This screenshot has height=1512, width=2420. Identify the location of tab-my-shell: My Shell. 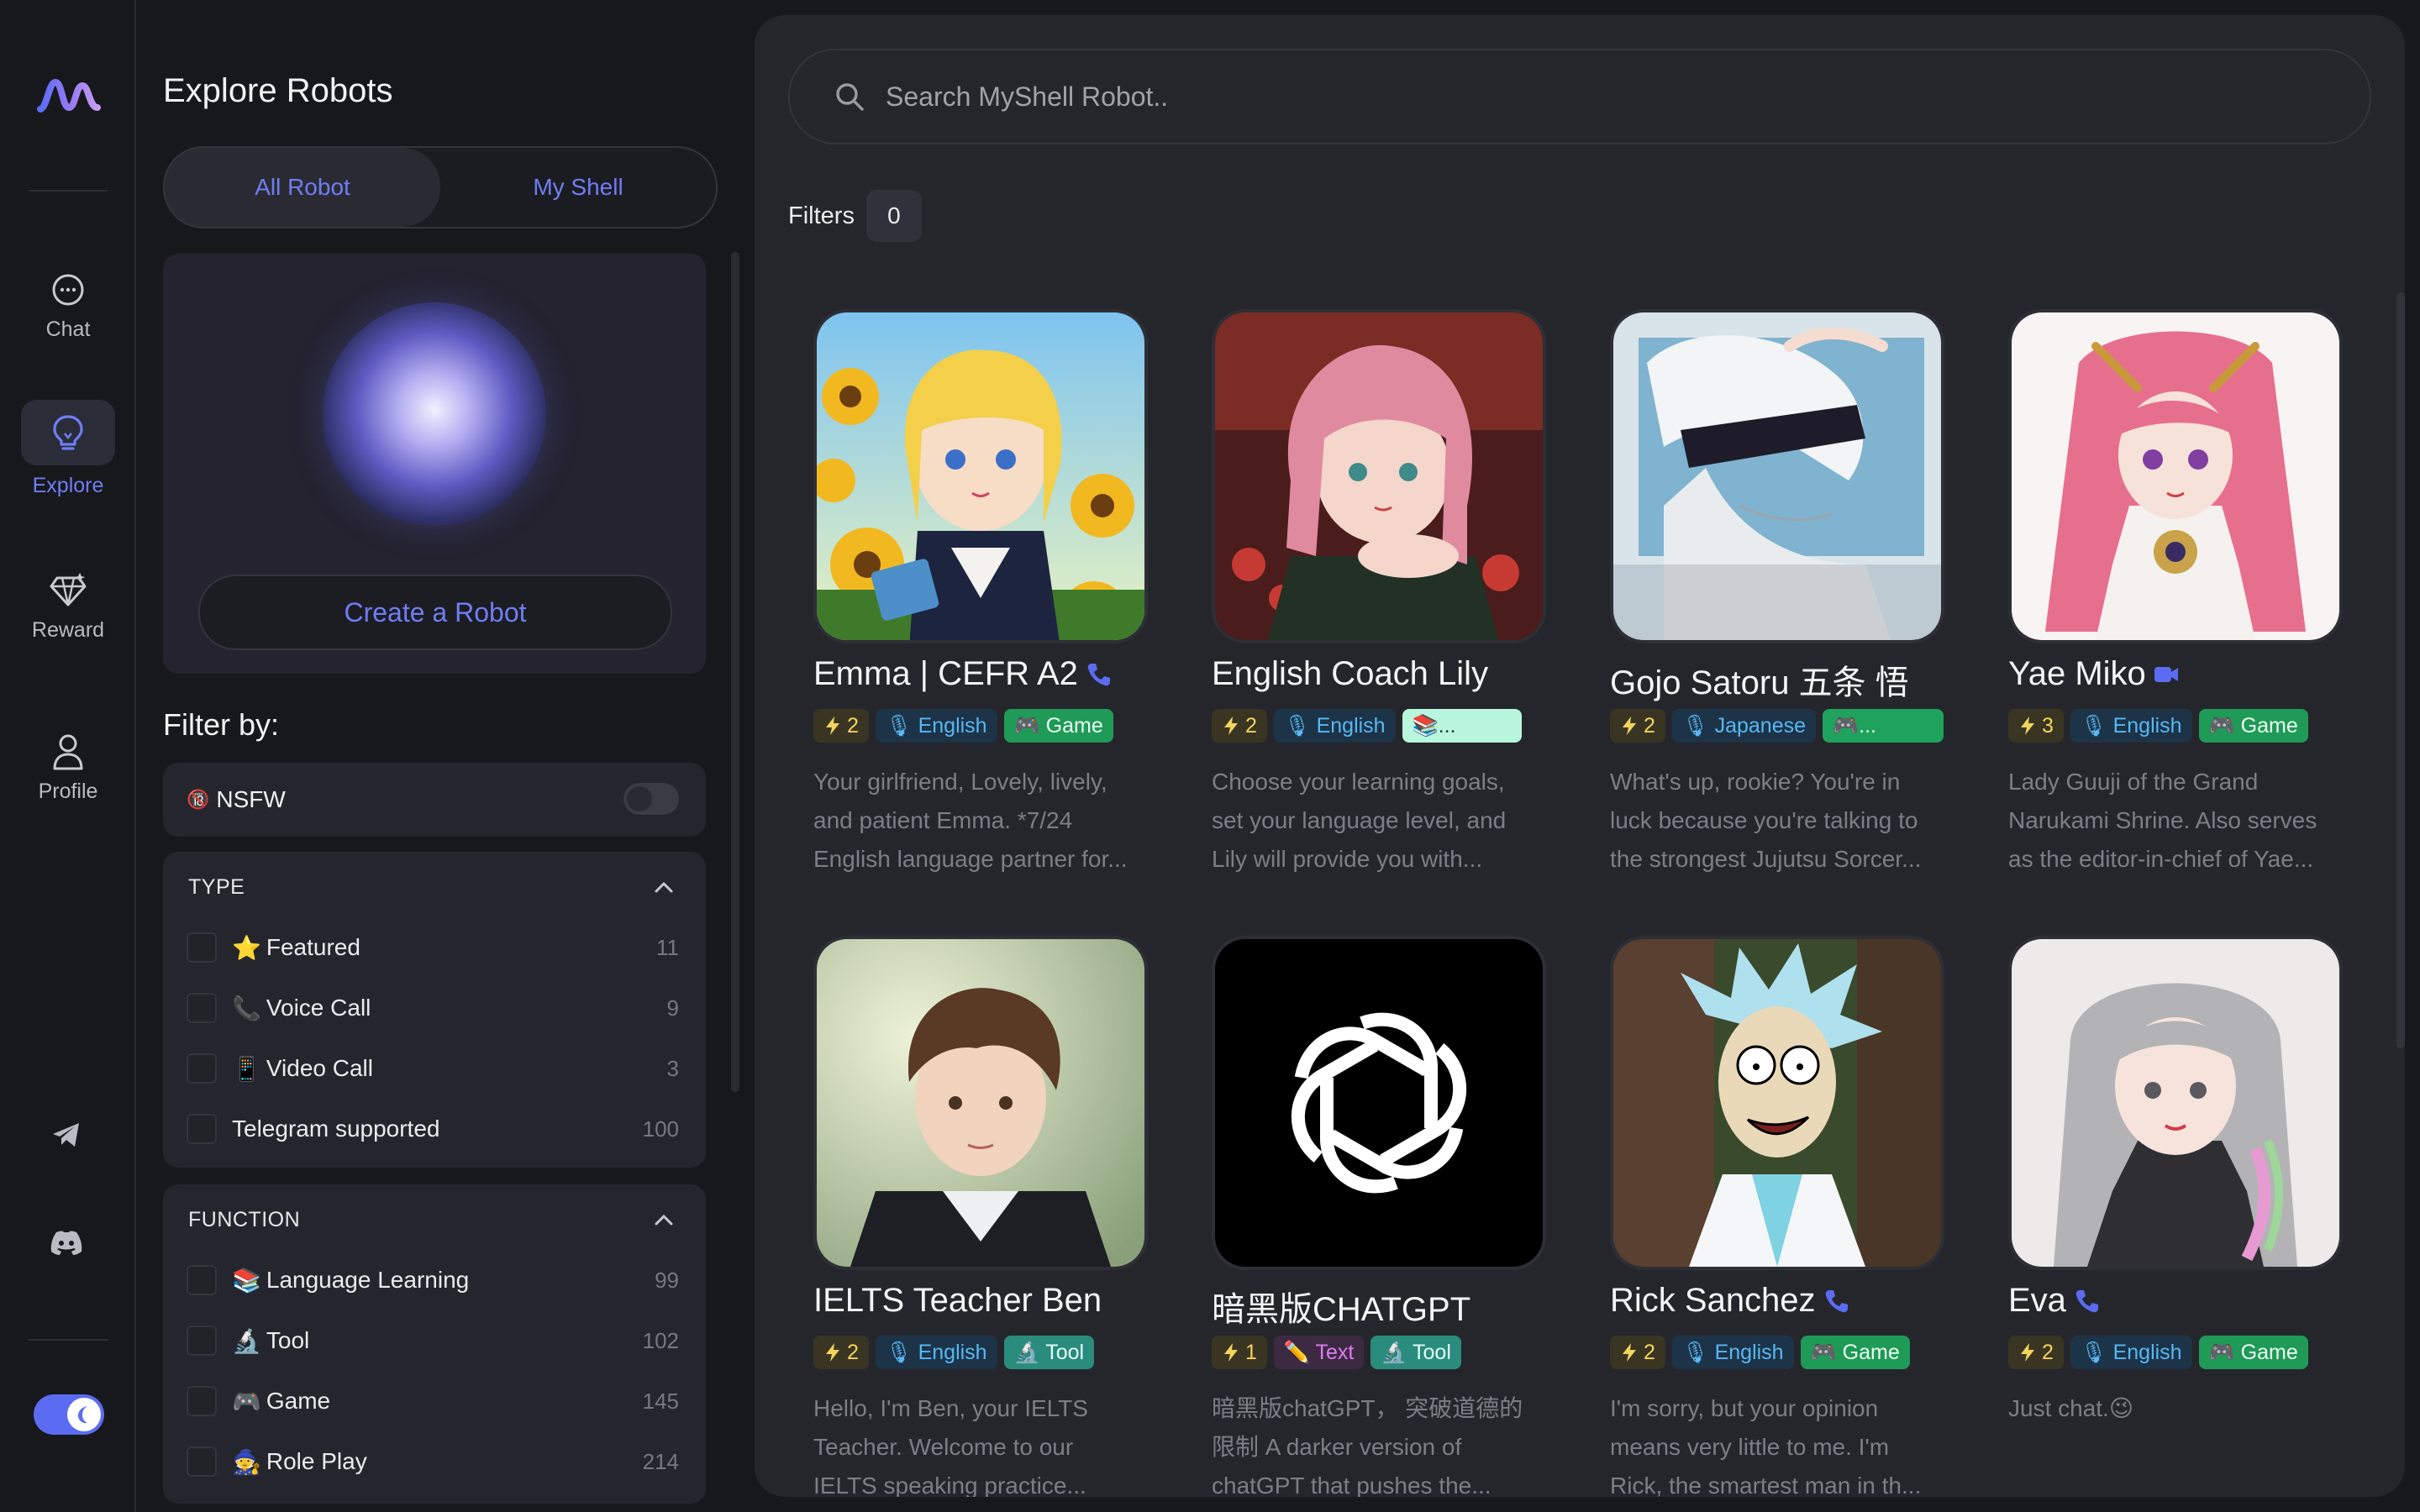
(578, 187).